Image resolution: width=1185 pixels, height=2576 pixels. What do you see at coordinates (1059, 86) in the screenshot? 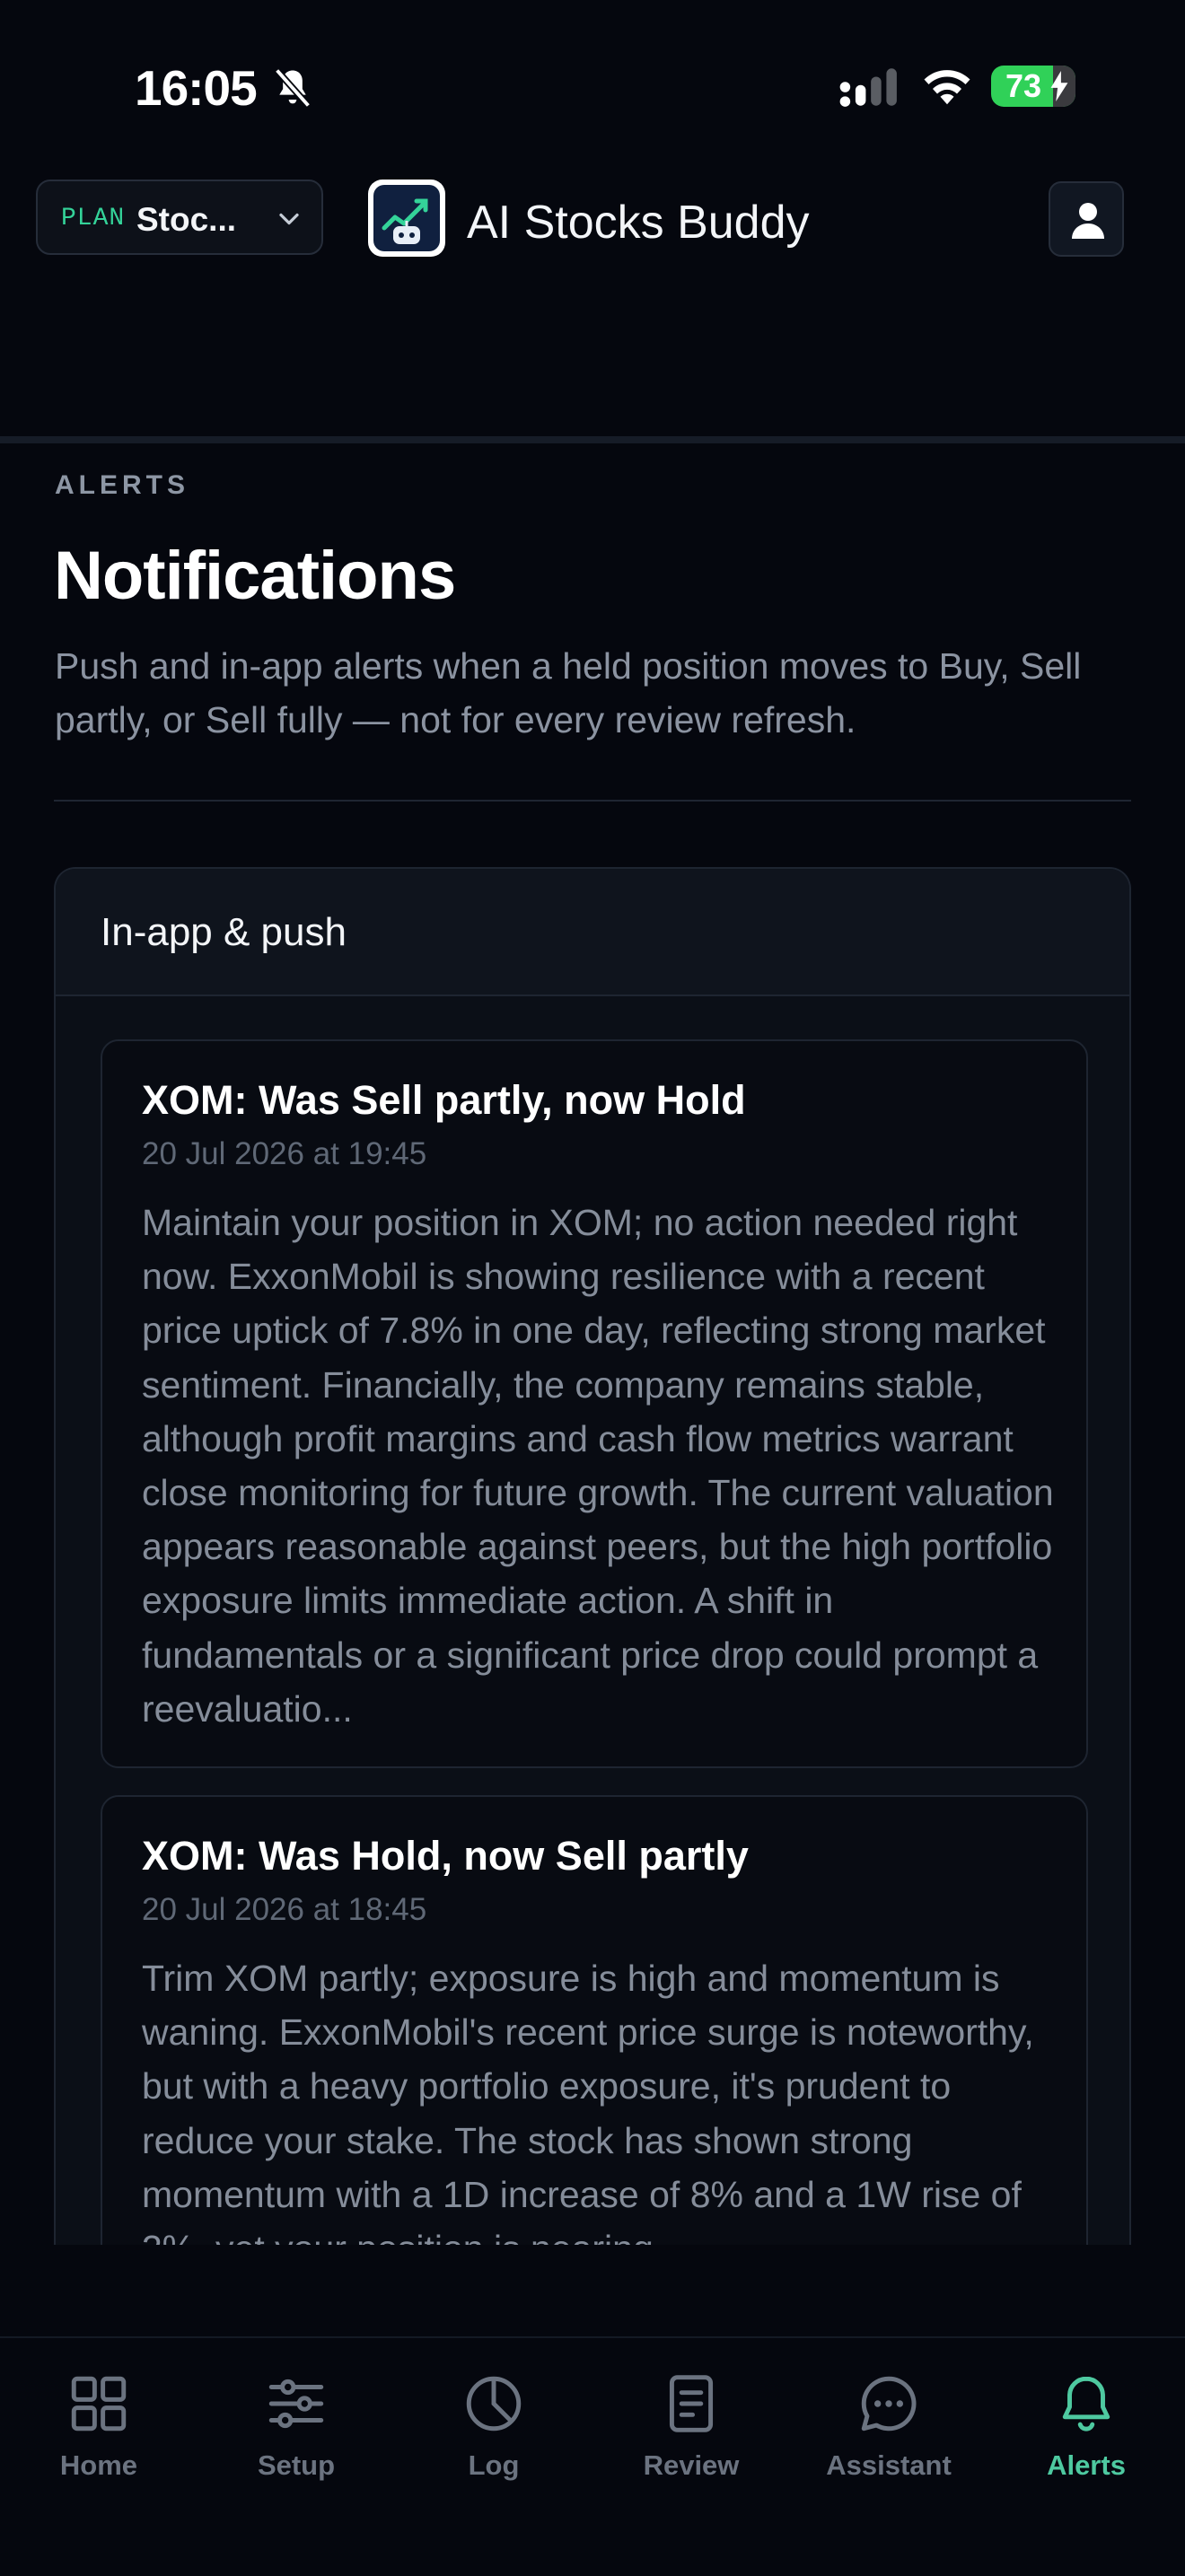
I see `charging-bolt-icon` at bounding box center [1059, 86].